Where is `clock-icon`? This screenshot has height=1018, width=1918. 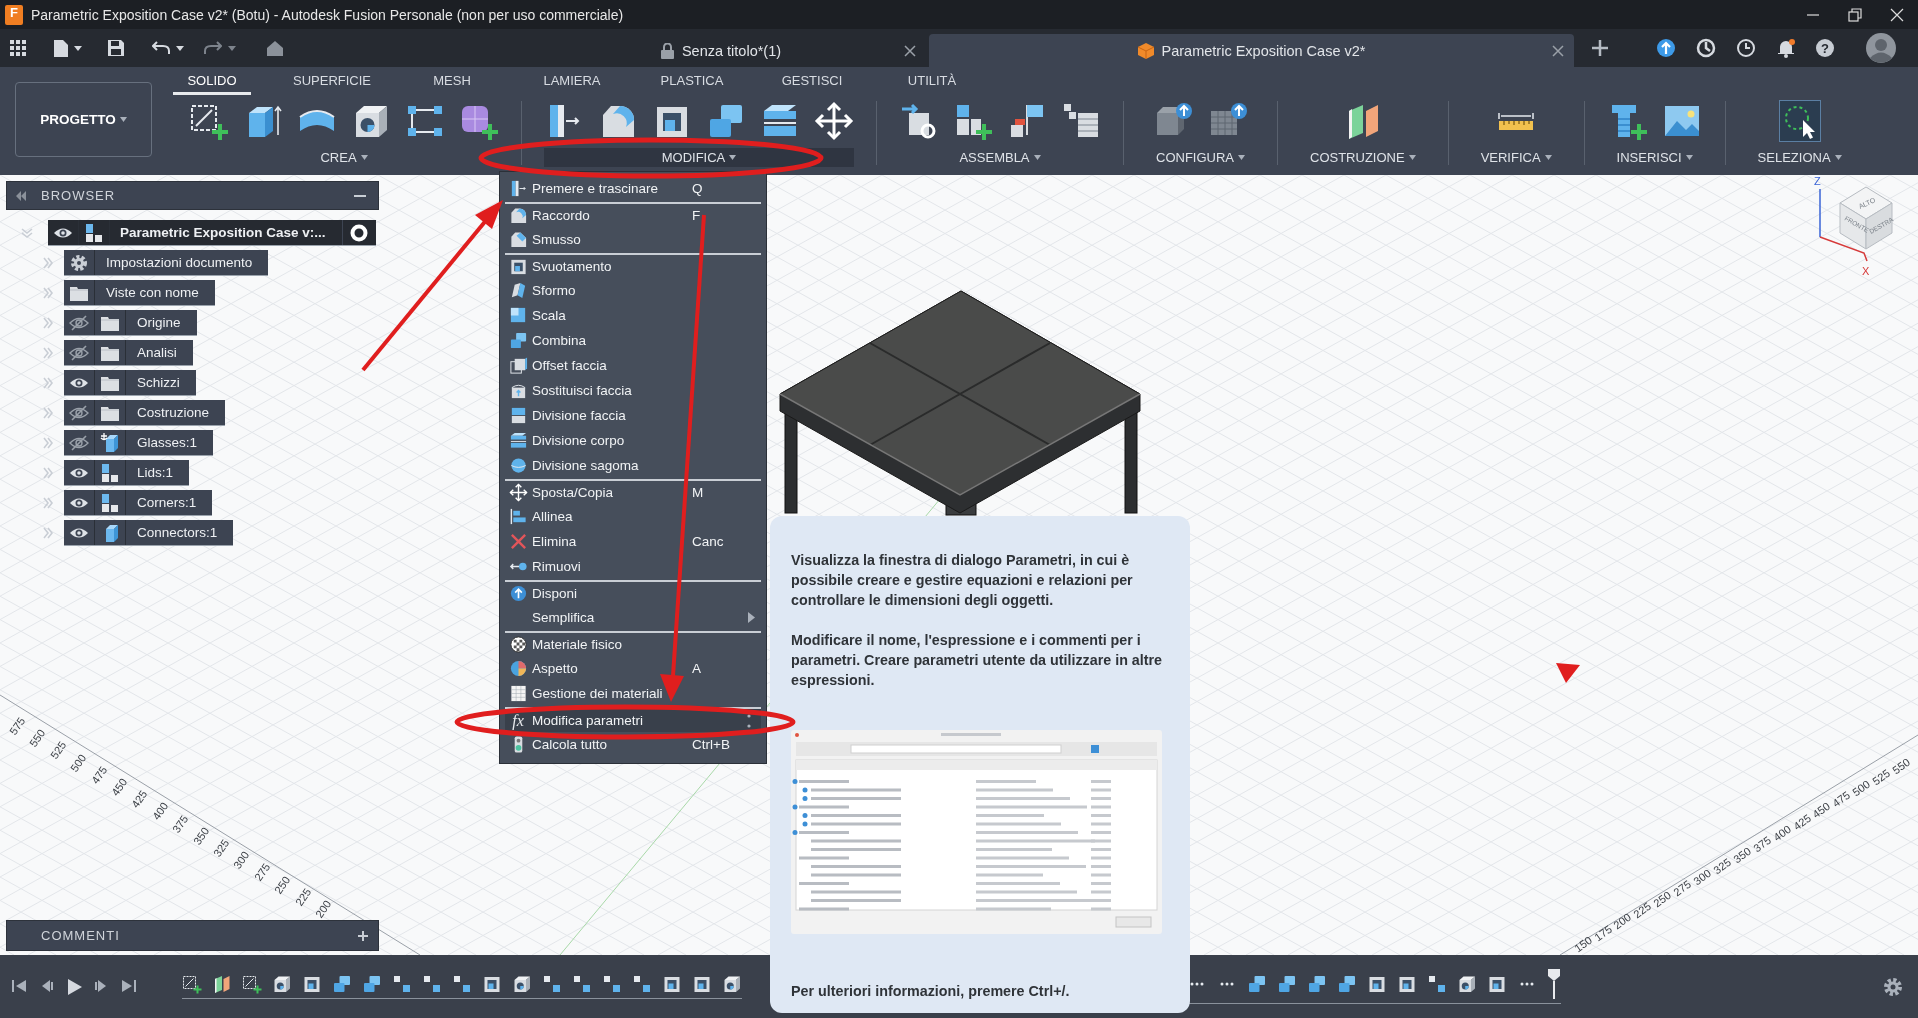 clock-icon is located at coordinates (1746, 48).